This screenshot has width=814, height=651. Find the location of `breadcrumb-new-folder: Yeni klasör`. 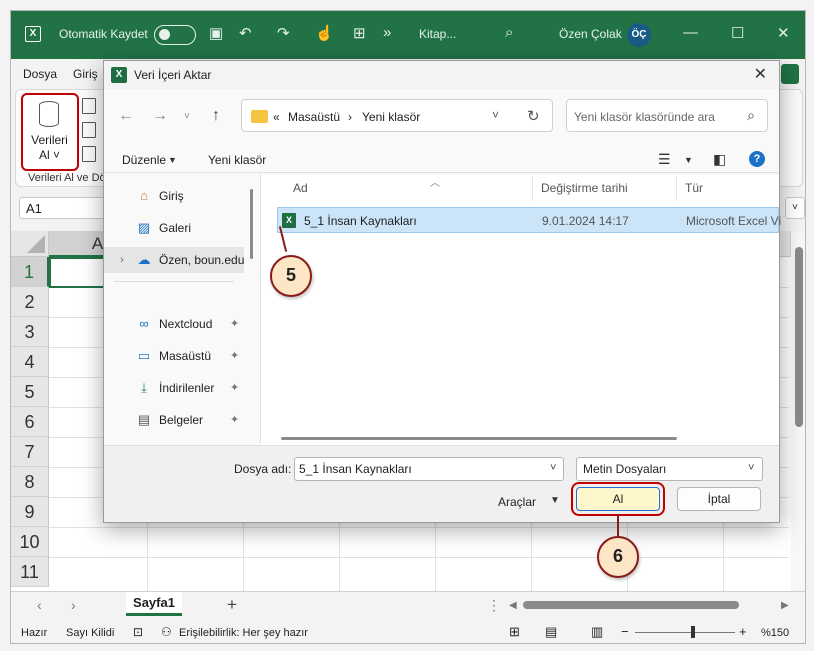

breadcrumb-new-folder: Yeni klasör is located at coordinates (391, 117).